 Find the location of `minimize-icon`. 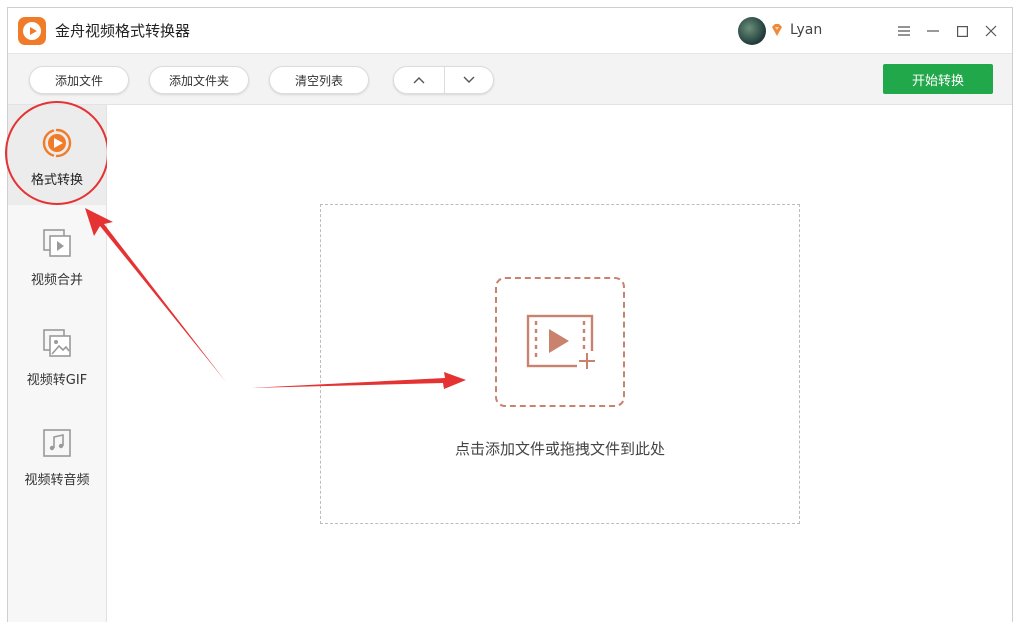

minimize-icon is located at coordinates (933, 31).